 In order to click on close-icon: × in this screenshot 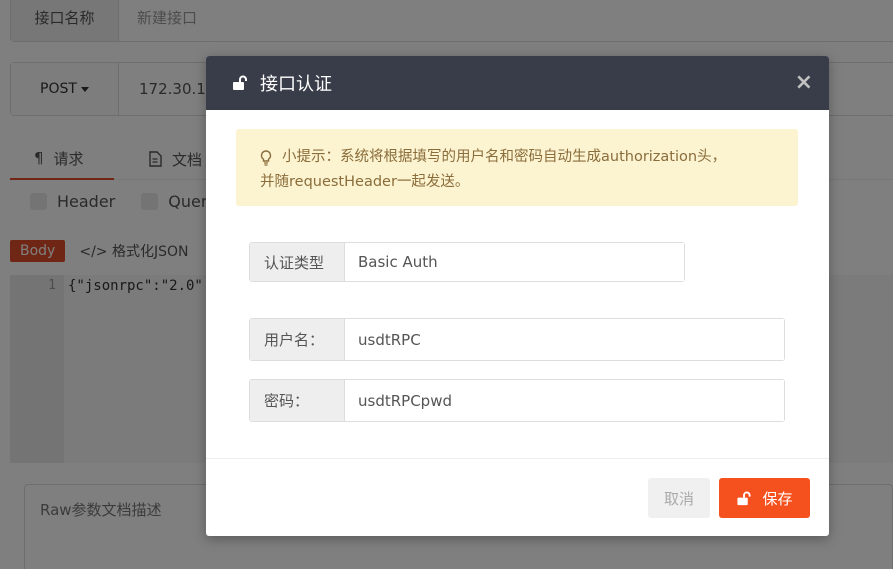, I will do `click(804, 83)`.